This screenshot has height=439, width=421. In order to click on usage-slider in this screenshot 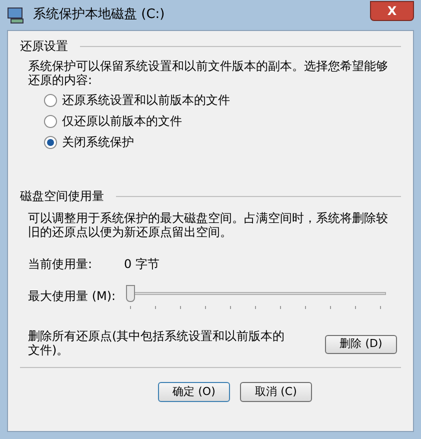, I will do `click(256, 298)`.